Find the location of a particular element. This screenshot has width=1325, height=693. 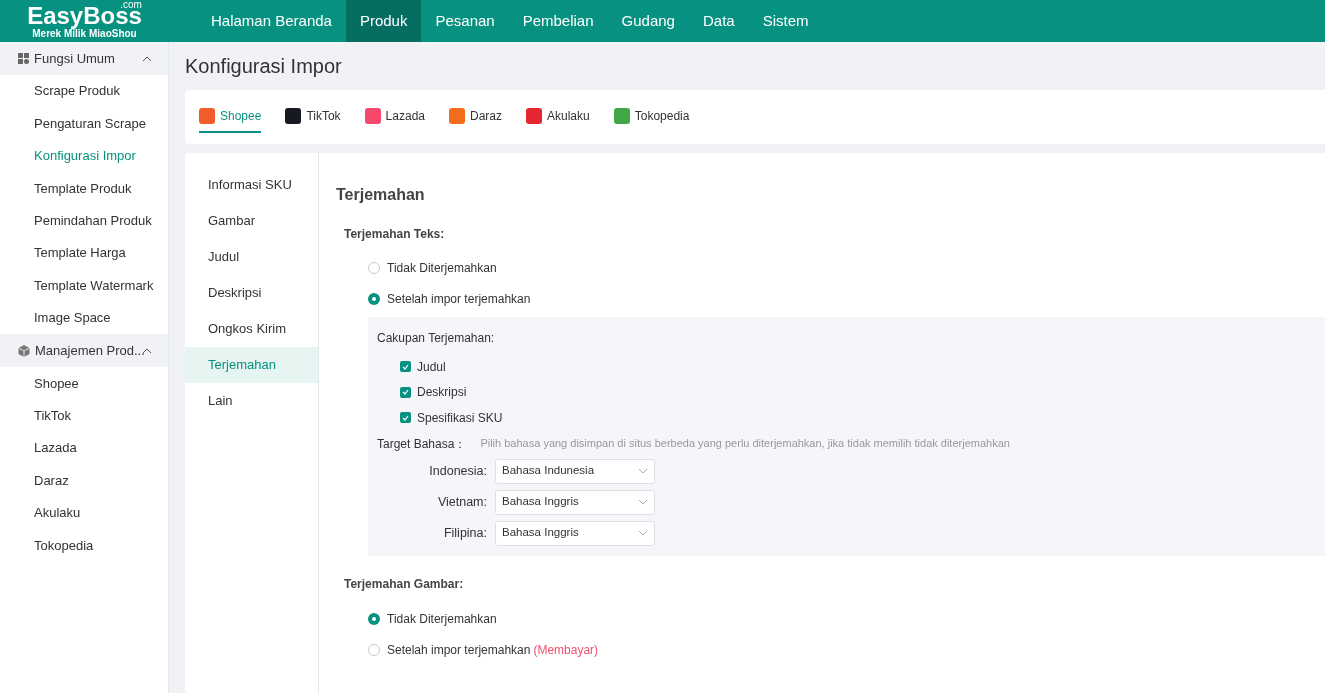

nav-item: Sistem is located at coordinates (785, 21).